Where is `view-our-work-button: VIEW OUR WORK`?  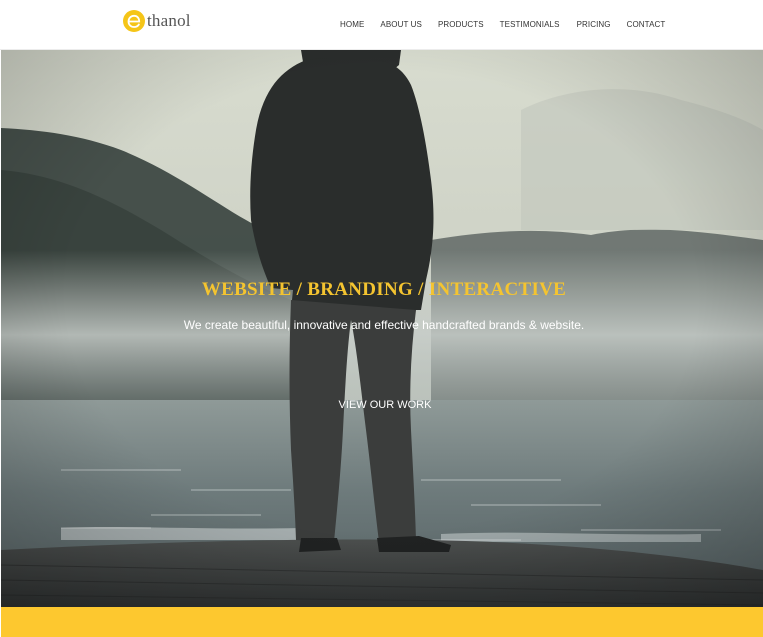 view-our-work-button: VIEW OUR WORK is located at coordinates (385, 405).